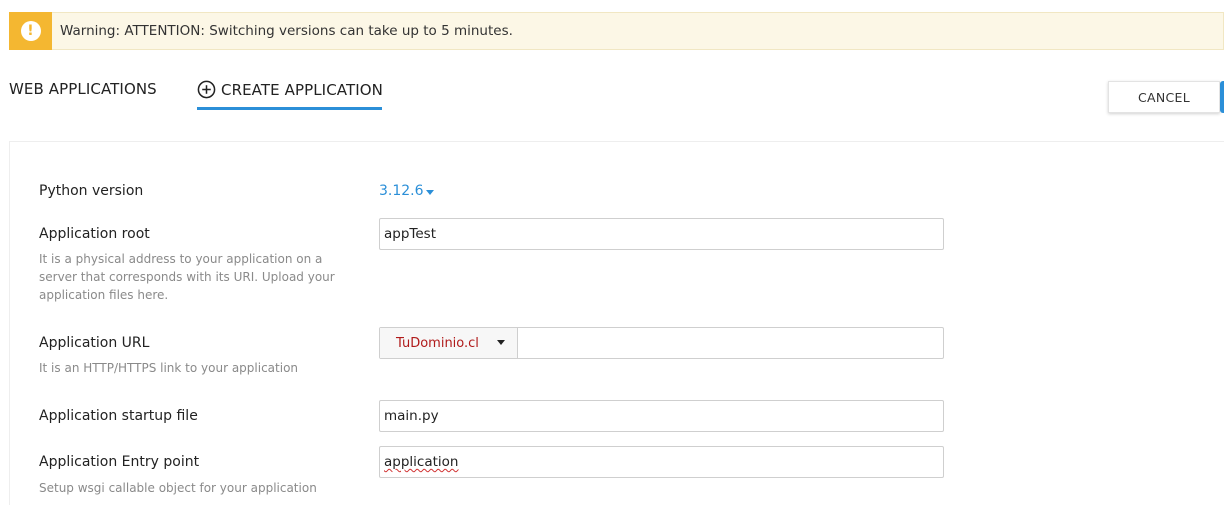 This screenshot has height=505, width=1224. I want to click on app-url-field: TuDominio.cl, so click(661, 343).